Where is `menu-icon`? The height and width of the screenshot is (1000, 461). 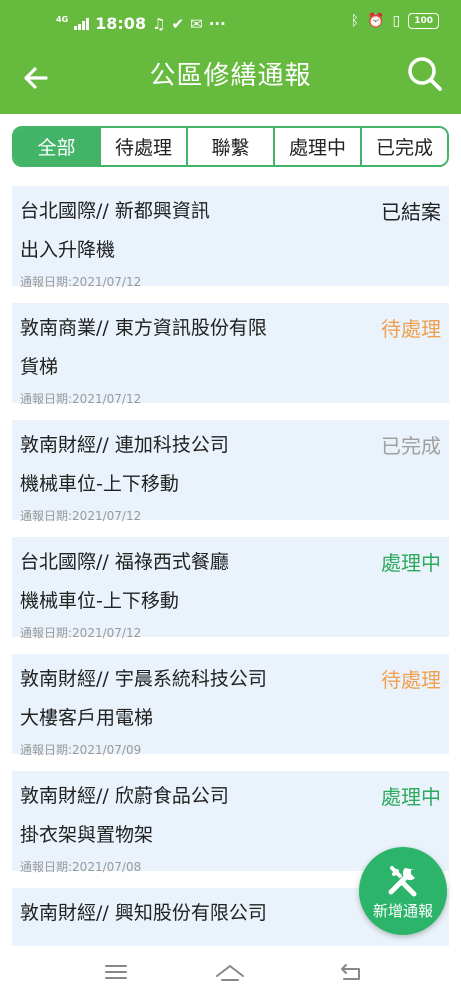 menu-icon is located at coordinates (116, 972).